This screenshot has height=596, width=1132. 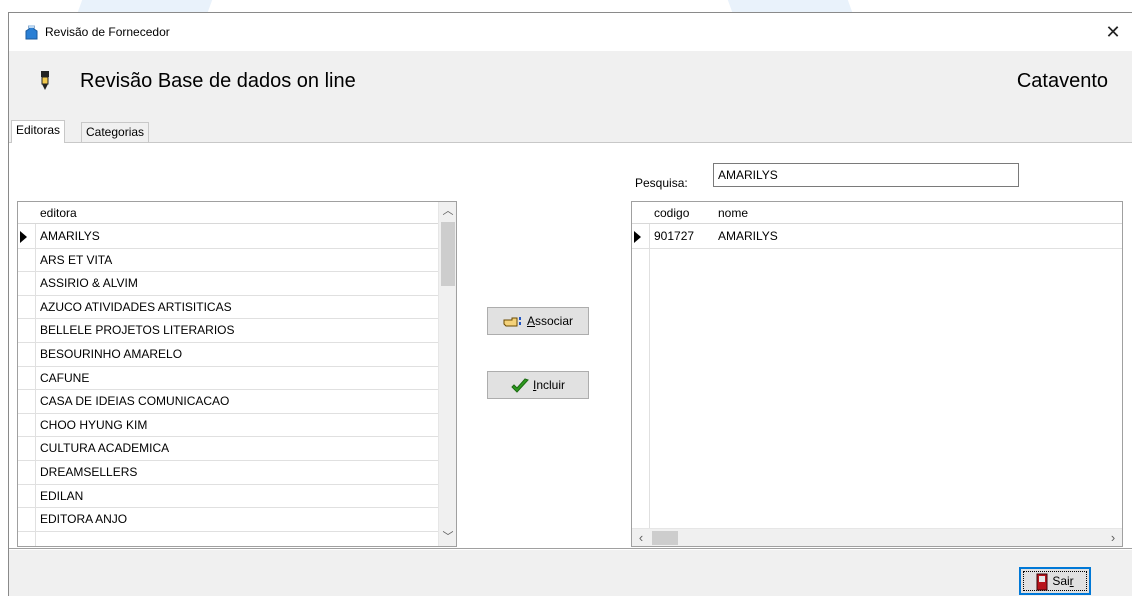 What do you see at coordinates (136, 306) in the screenshot?
I see `cell-editora: AZUCO ATIVIDADES ARTISITICAS` at bounding box center [136, 306].